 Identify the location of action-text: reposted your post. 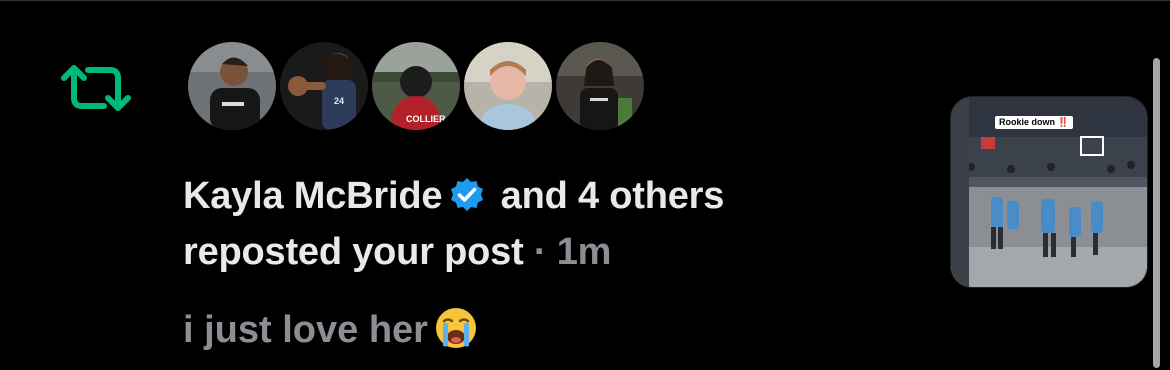
(353, 252).